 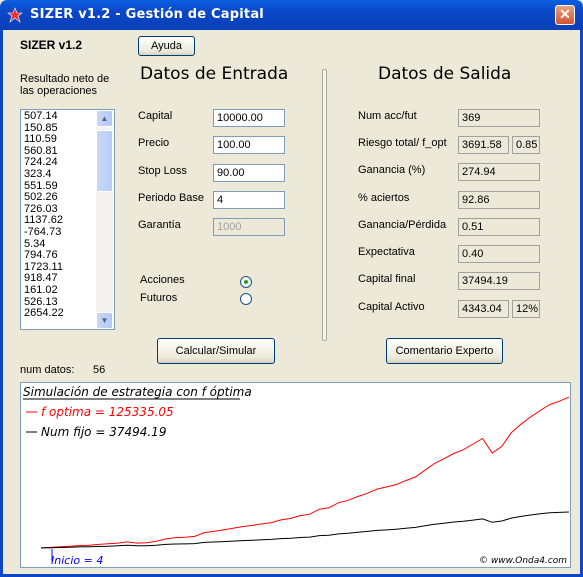 I want to click on ganancia-label: Ganancia (%), so click(x=392, y=170).